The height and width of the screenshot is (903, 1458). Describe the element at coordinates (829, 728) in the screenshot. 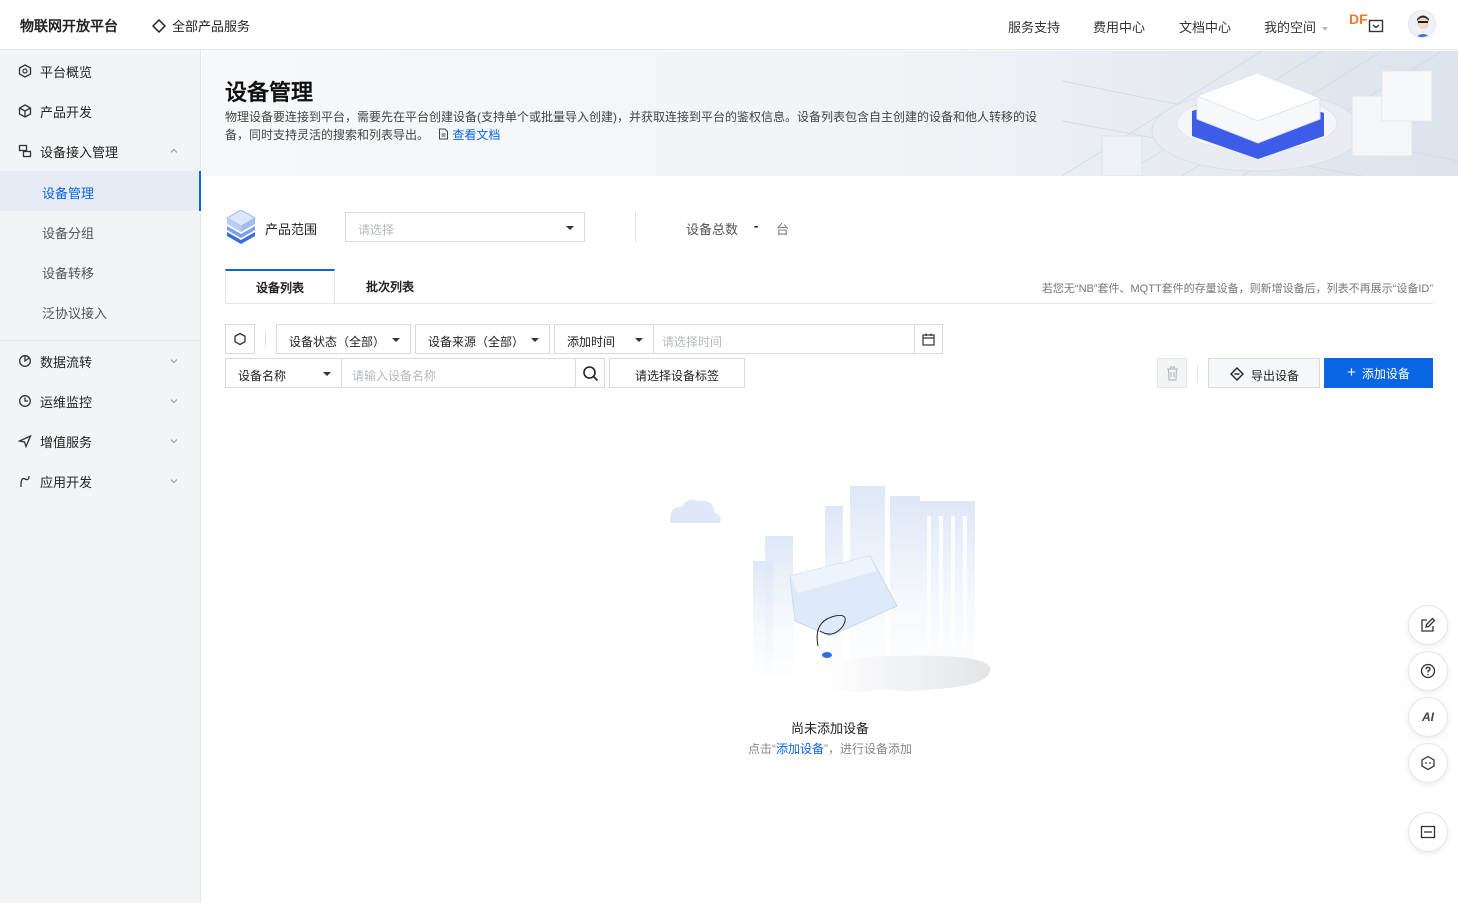

I see `empty-state-title: 尚未添加设备` at that location.